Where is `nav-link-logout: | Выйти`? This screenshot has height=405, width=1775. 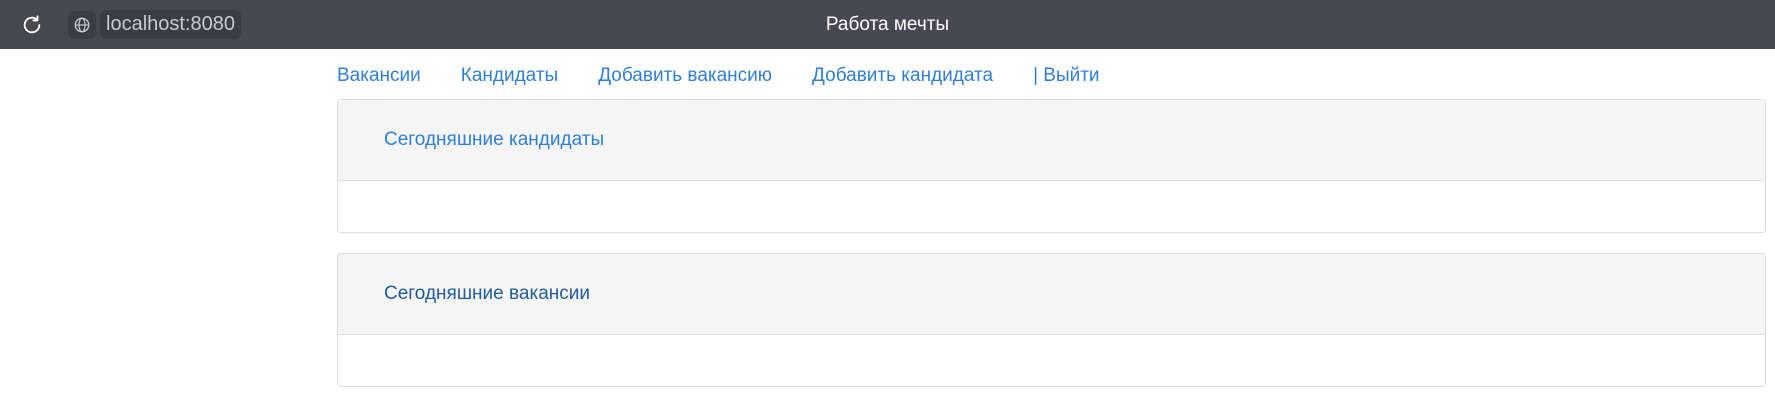 nav-link-logout: | Выйти is located at coordinates (1066, 76).